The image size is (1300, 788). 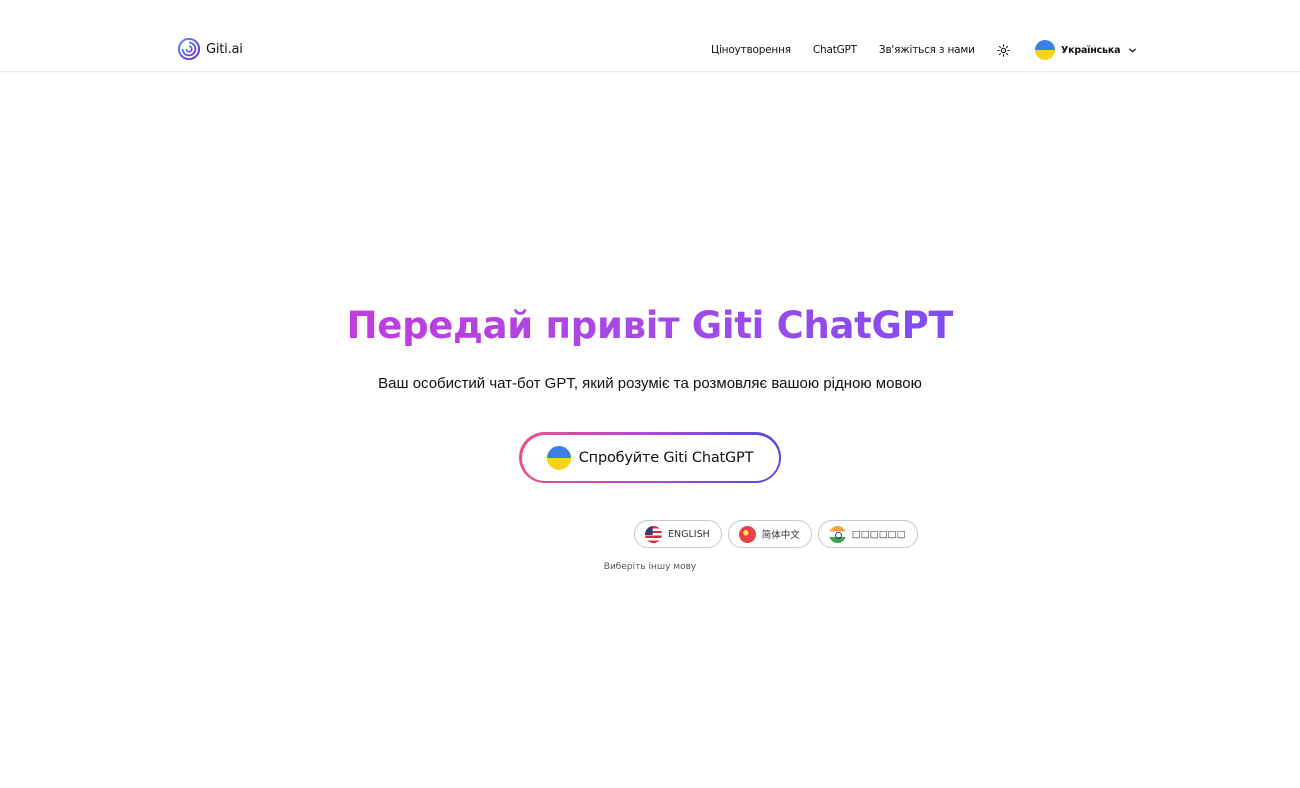 I want to click on nav-link-contact: Зв'яжіться з нами, so click(x=927, y=50).